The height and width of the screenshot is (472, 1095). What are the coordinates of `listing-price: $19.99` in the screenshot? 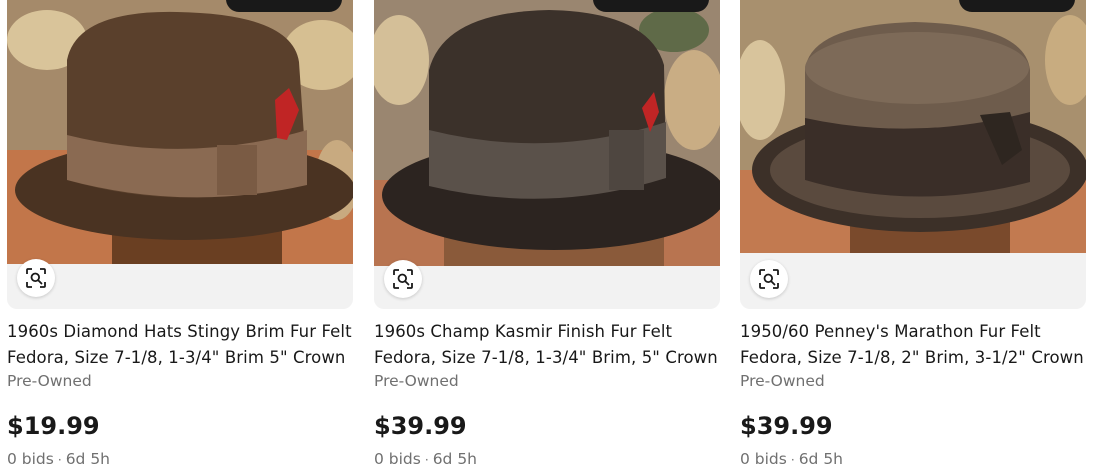 It's located at (53, 426).